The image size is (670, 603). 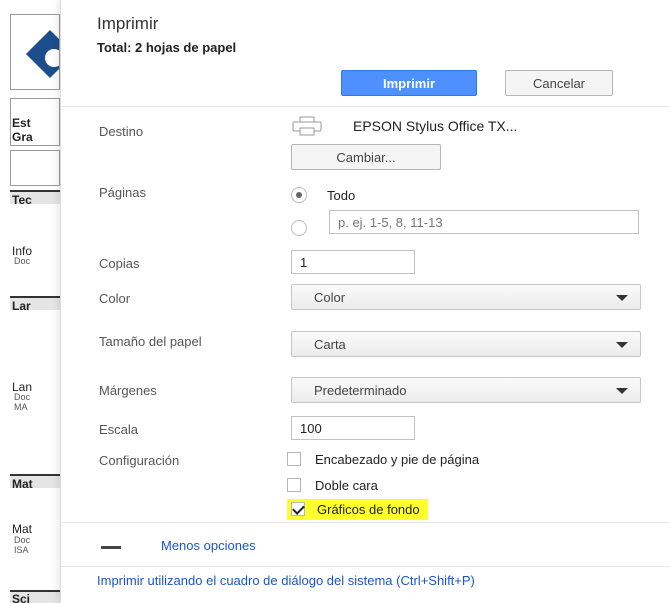 I want to click on doc-text: Tec, so click(x=22, y=200).